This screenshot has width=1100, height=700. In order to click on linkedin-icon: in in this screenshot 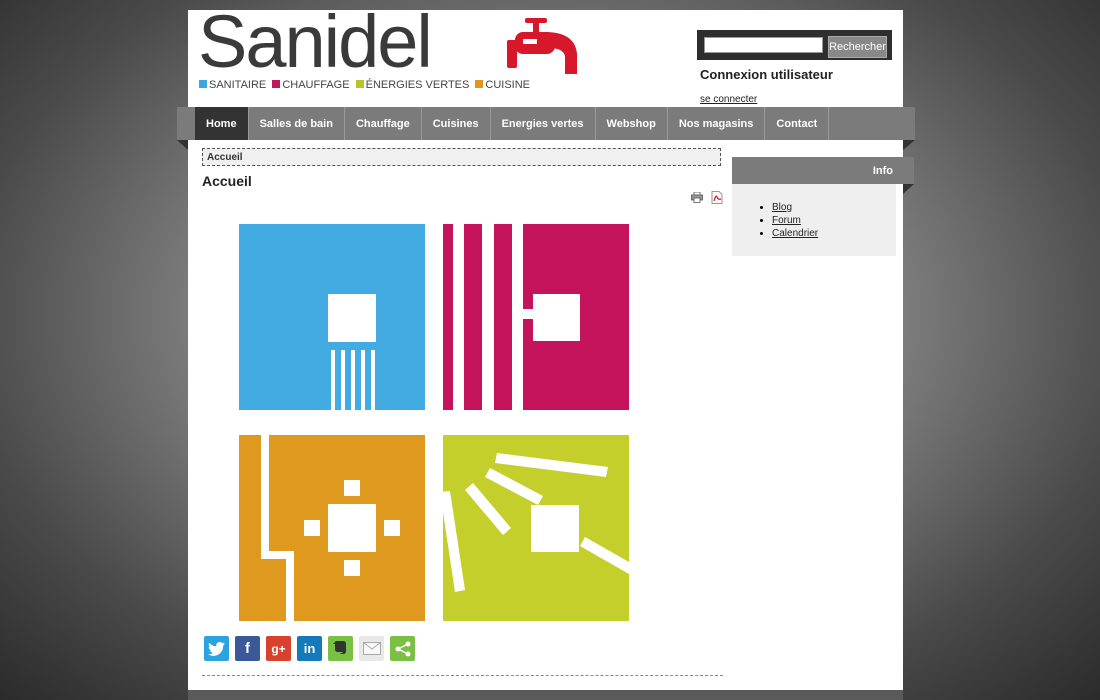, I will do `click(309, 648)`.